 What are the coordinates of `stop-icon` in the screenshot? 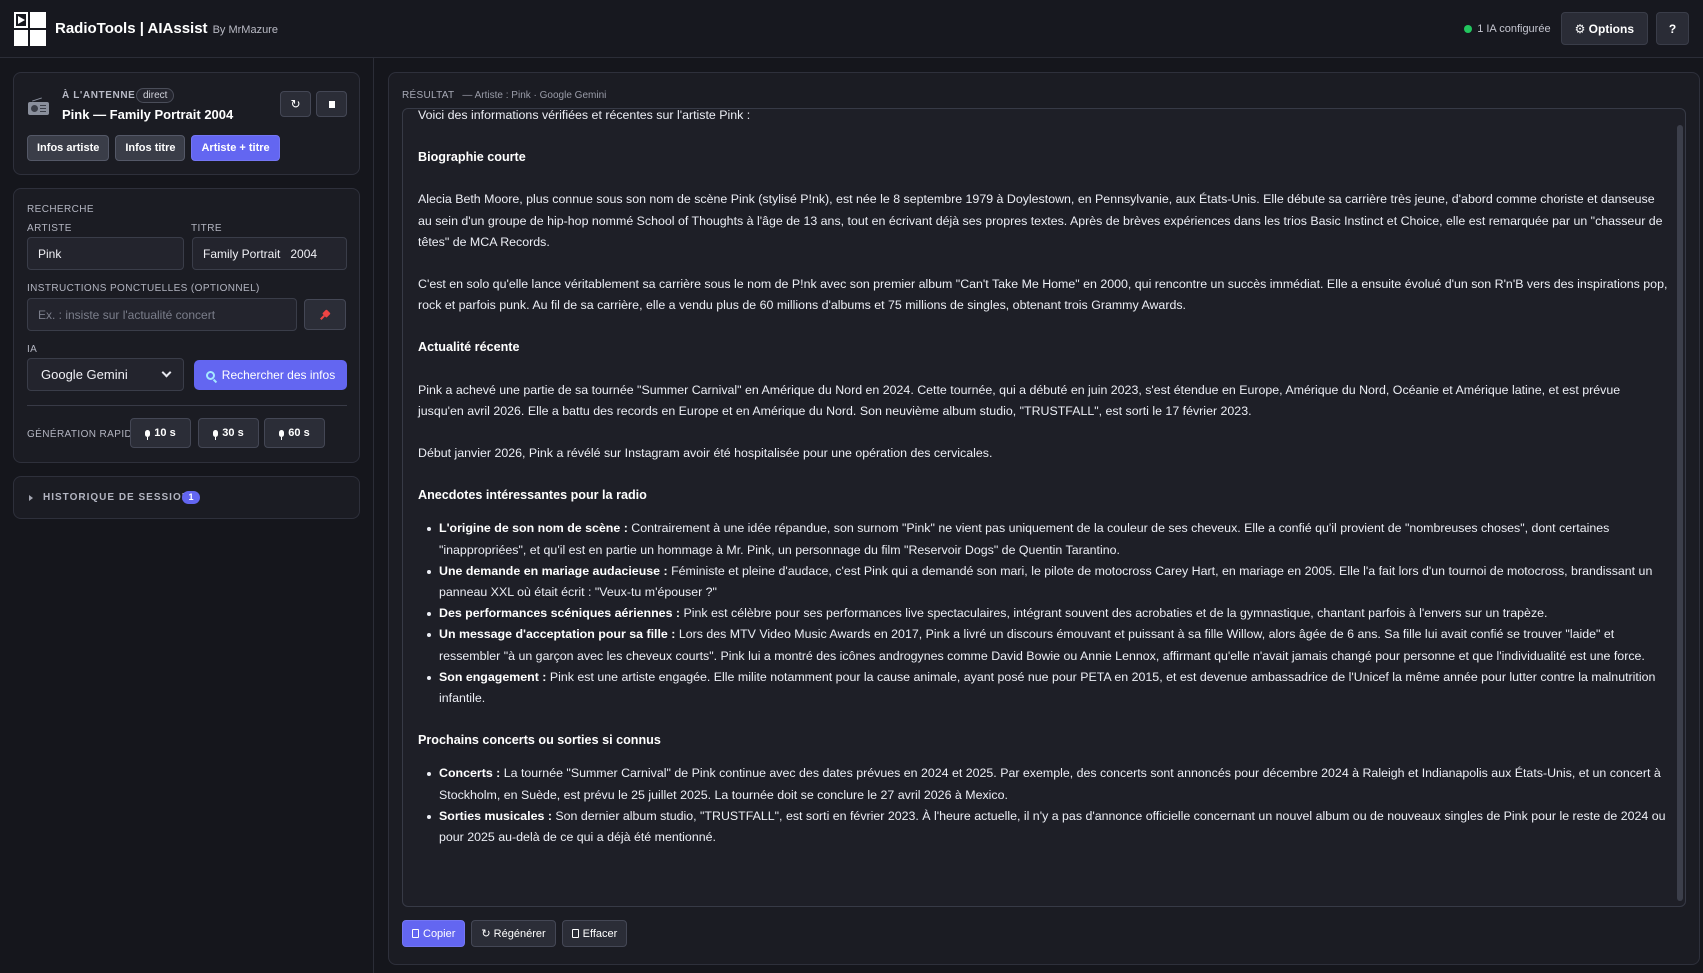 It's located at (331, 104).